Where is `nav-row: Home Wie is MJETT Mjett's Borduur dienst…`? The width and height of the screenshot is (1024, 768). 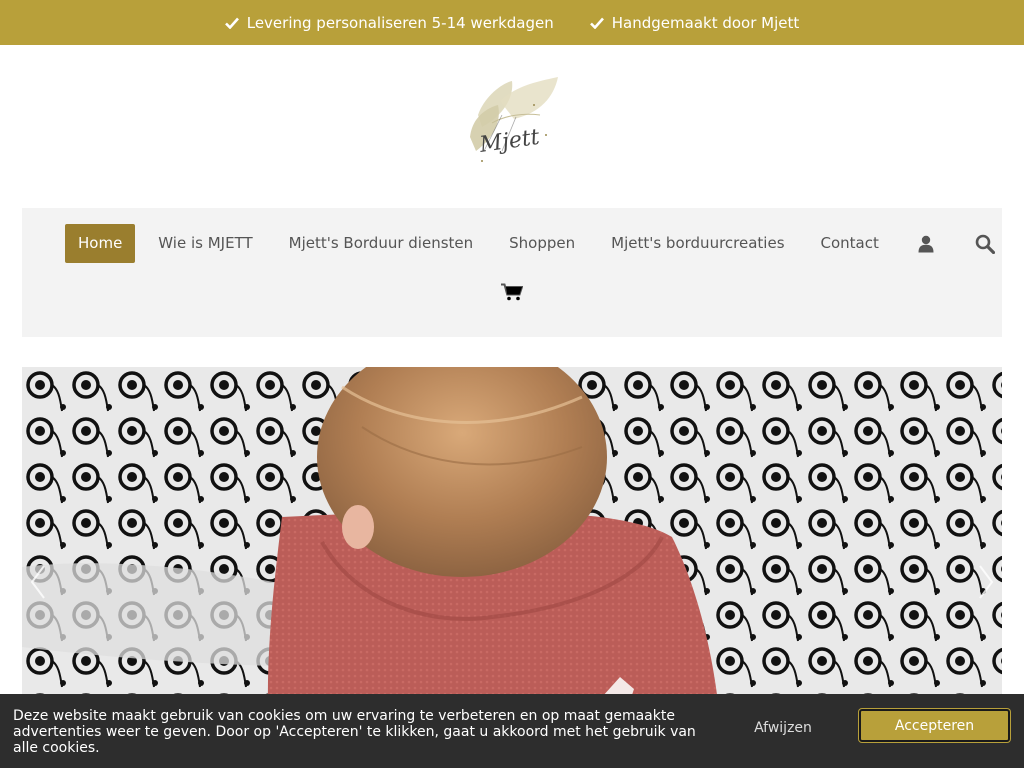
nav-row: Home Wie is MJETT Mjett's Borduur dienst… is located at coordinates (540, 243).